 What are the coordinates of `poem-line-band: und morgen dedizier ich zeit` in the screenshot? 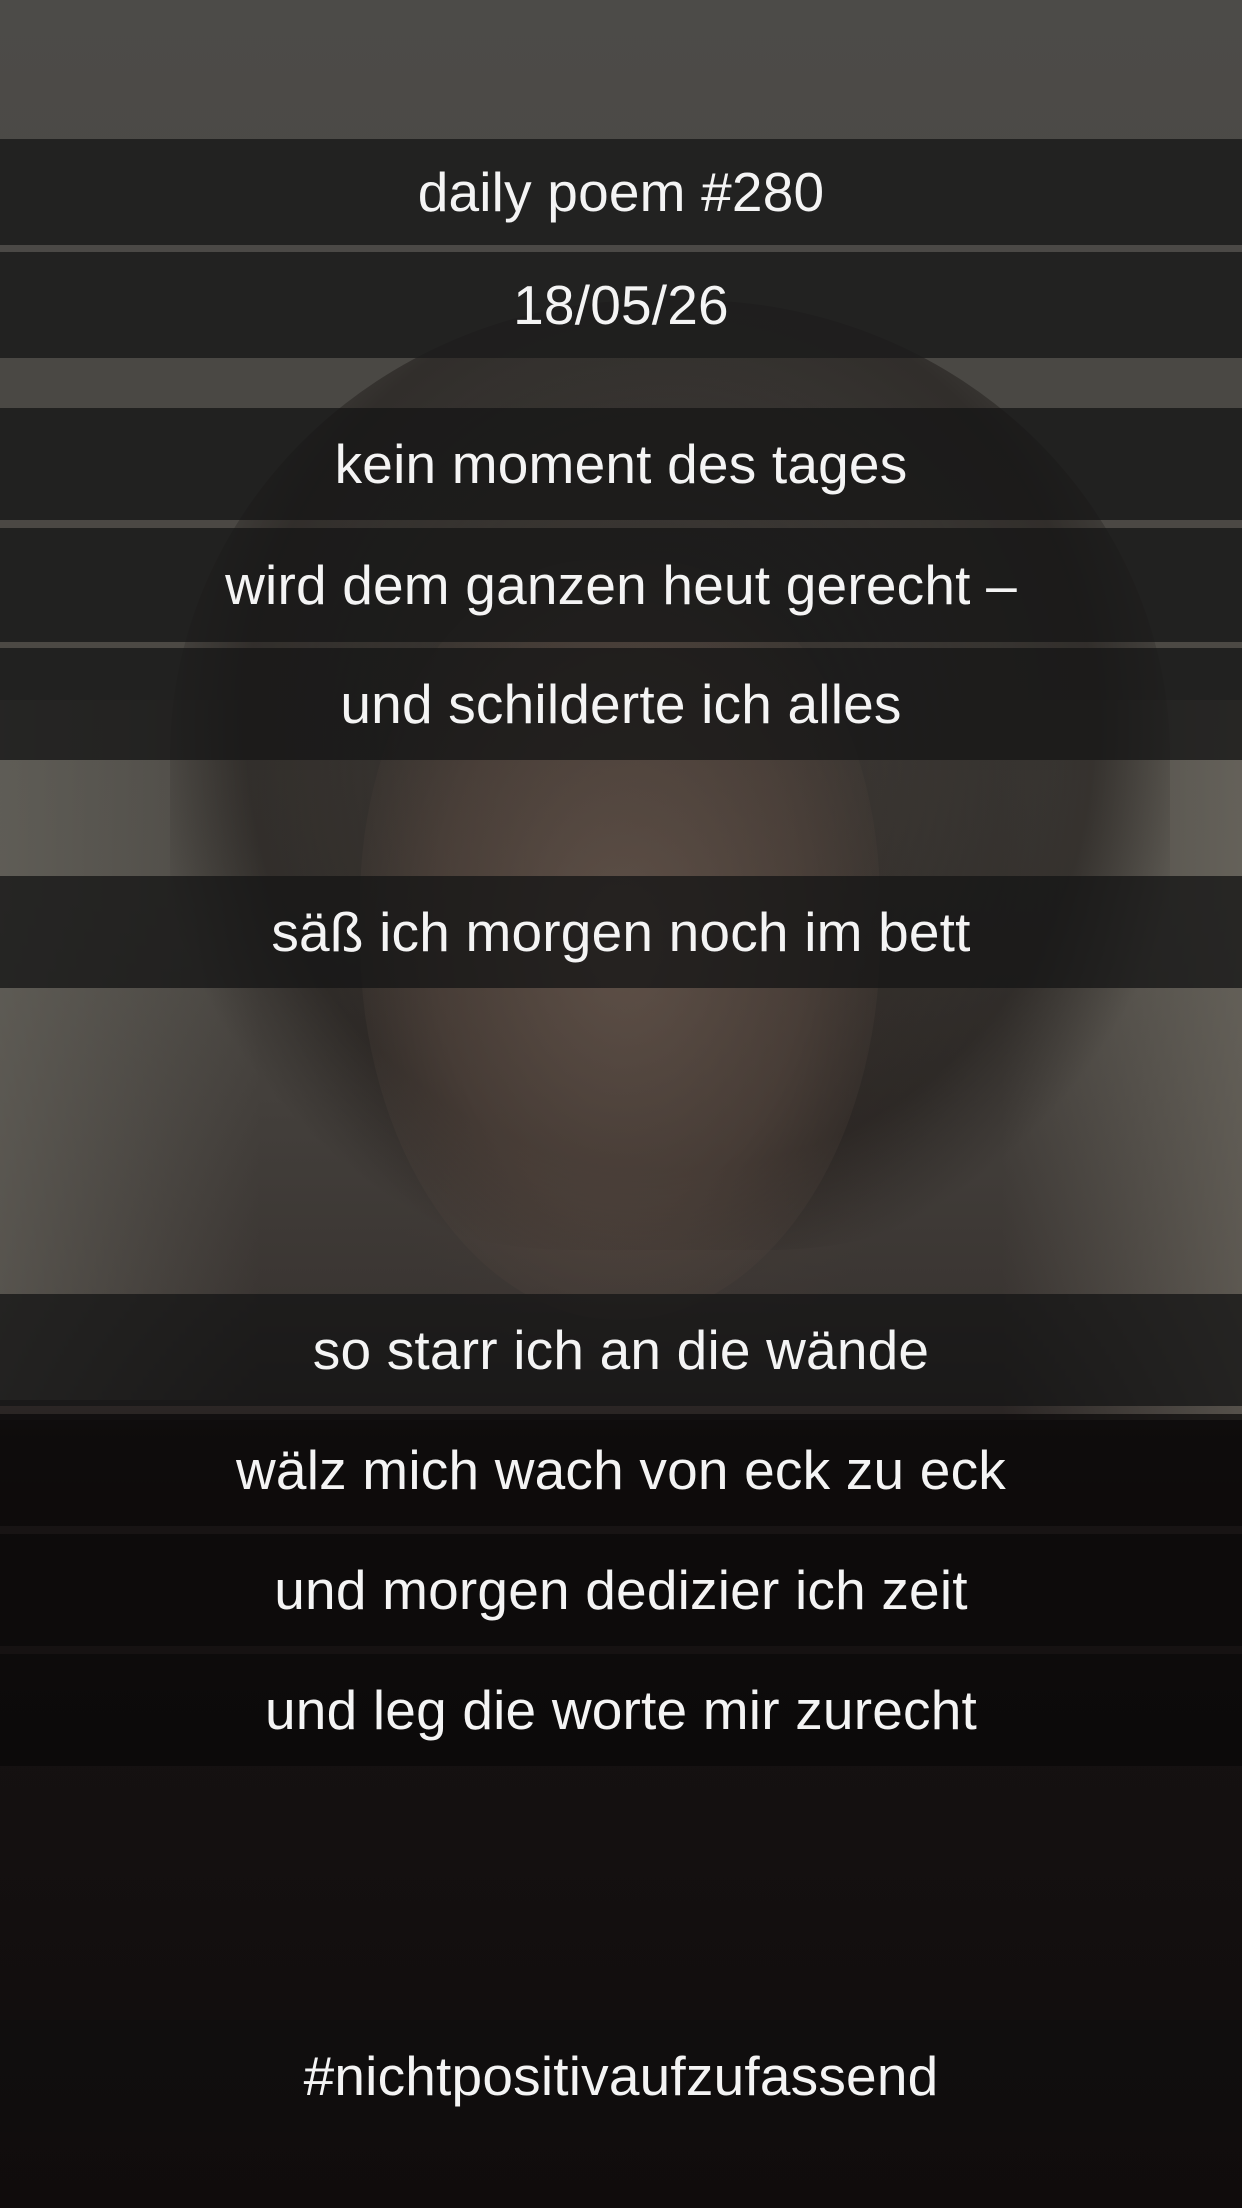 It's located at (621, 1590).